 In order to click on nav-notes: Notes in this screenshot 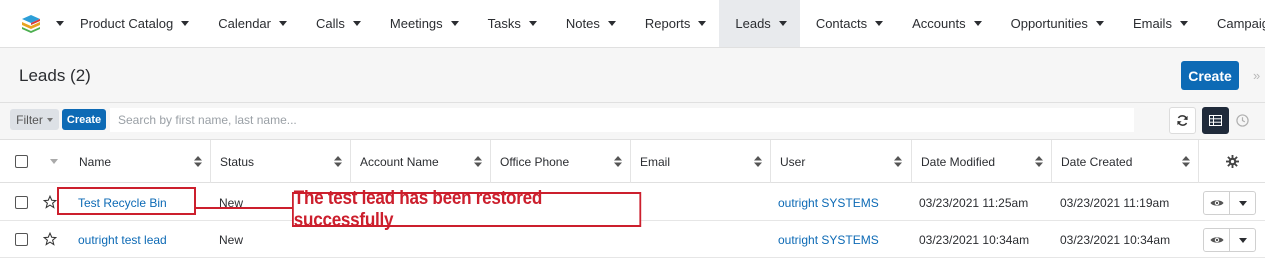, I will do `click(589, 23)`.